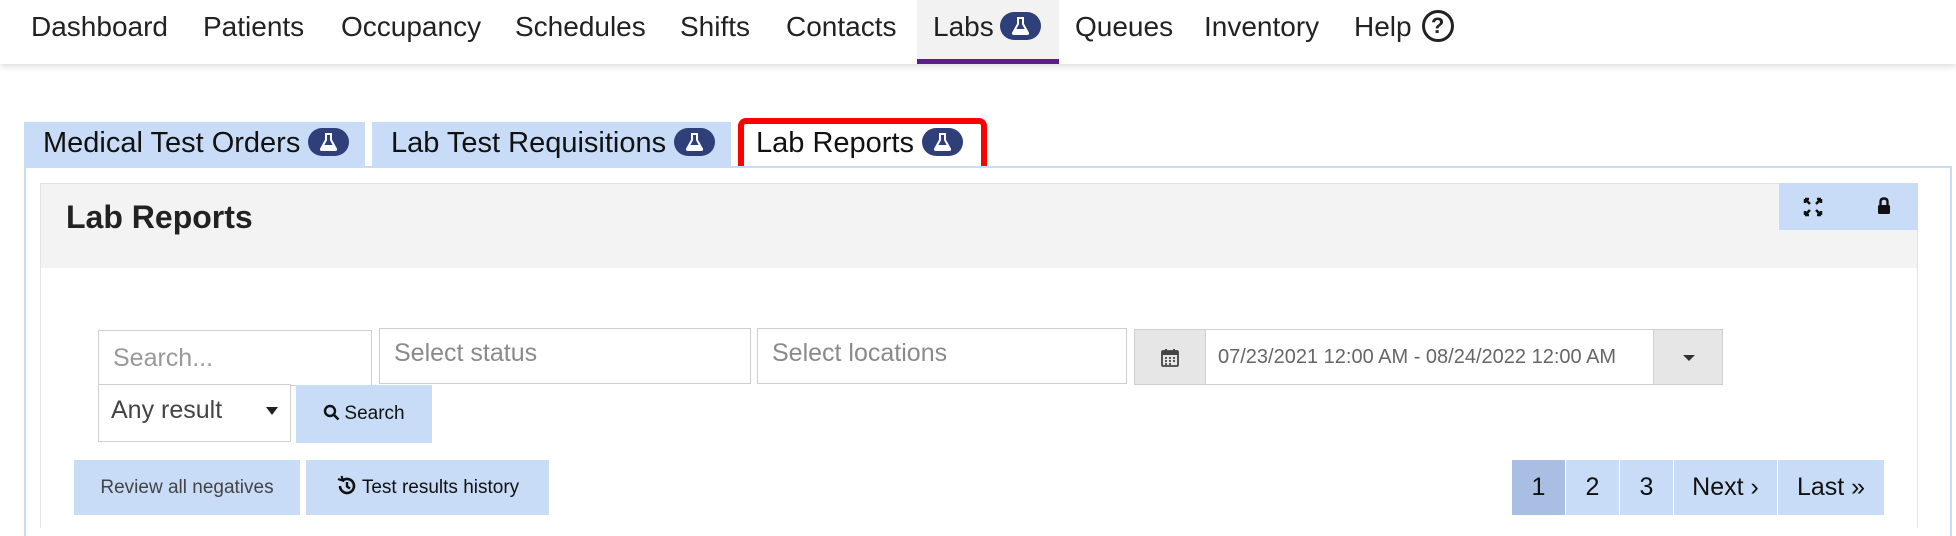 The width and height of the screenshot is (1956, 536). I want to click on nav-labs: Labs, so click(988, 32).